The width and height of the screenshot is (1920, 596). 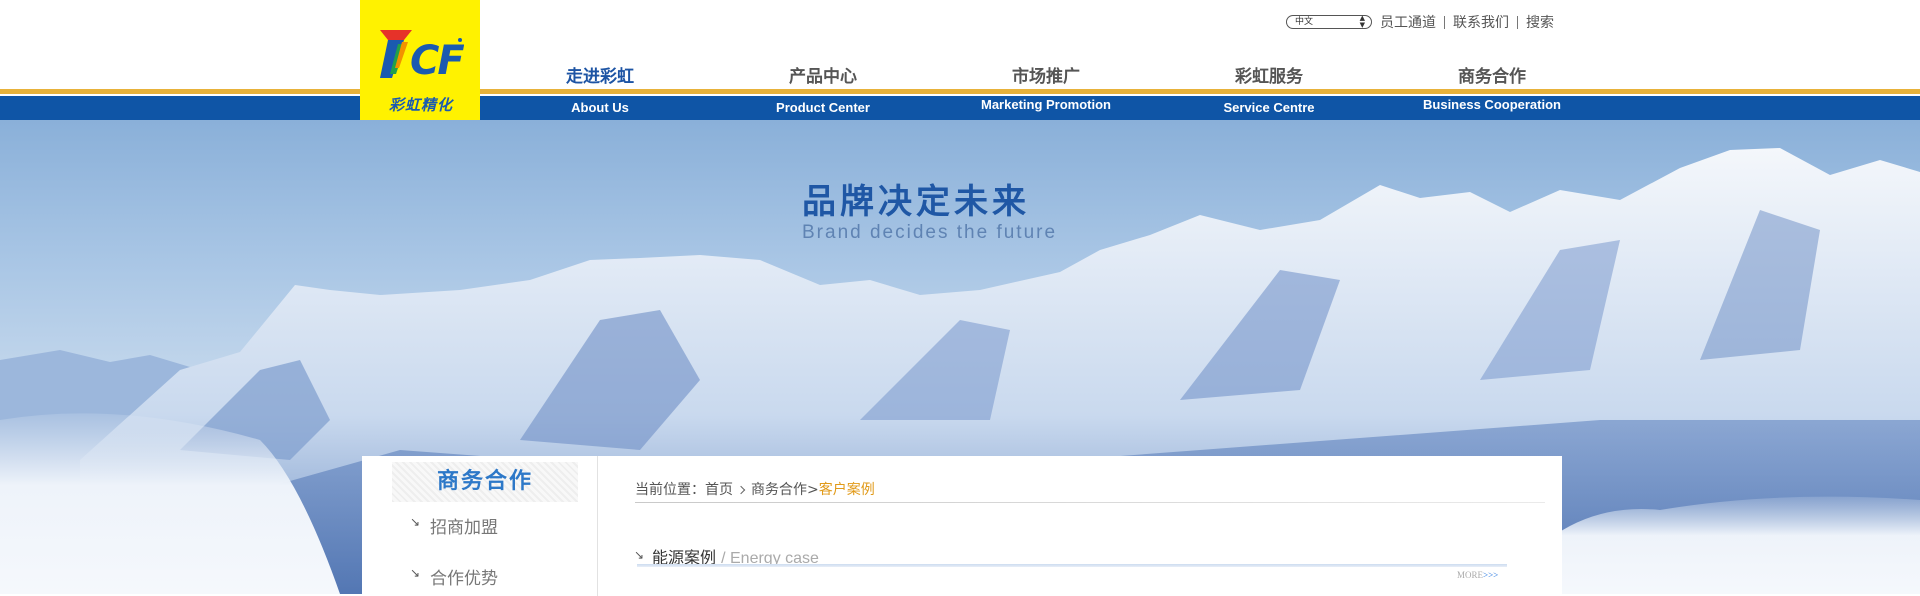 I want to click on section-underline, so click(x=1072, y=565).